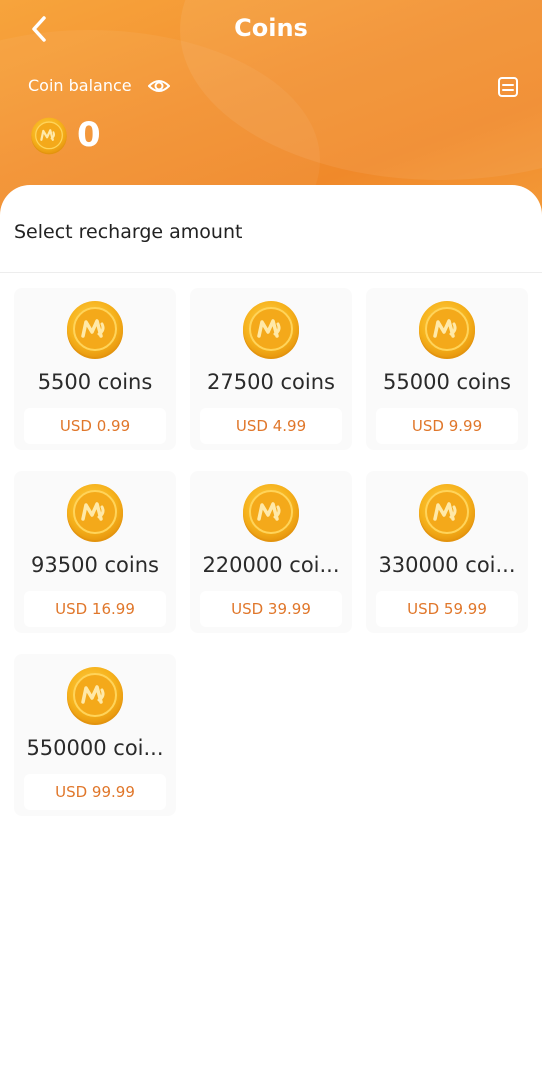  I want to click on coin-package-card: 550000 coi... USD 99.99, so click(95, 735).